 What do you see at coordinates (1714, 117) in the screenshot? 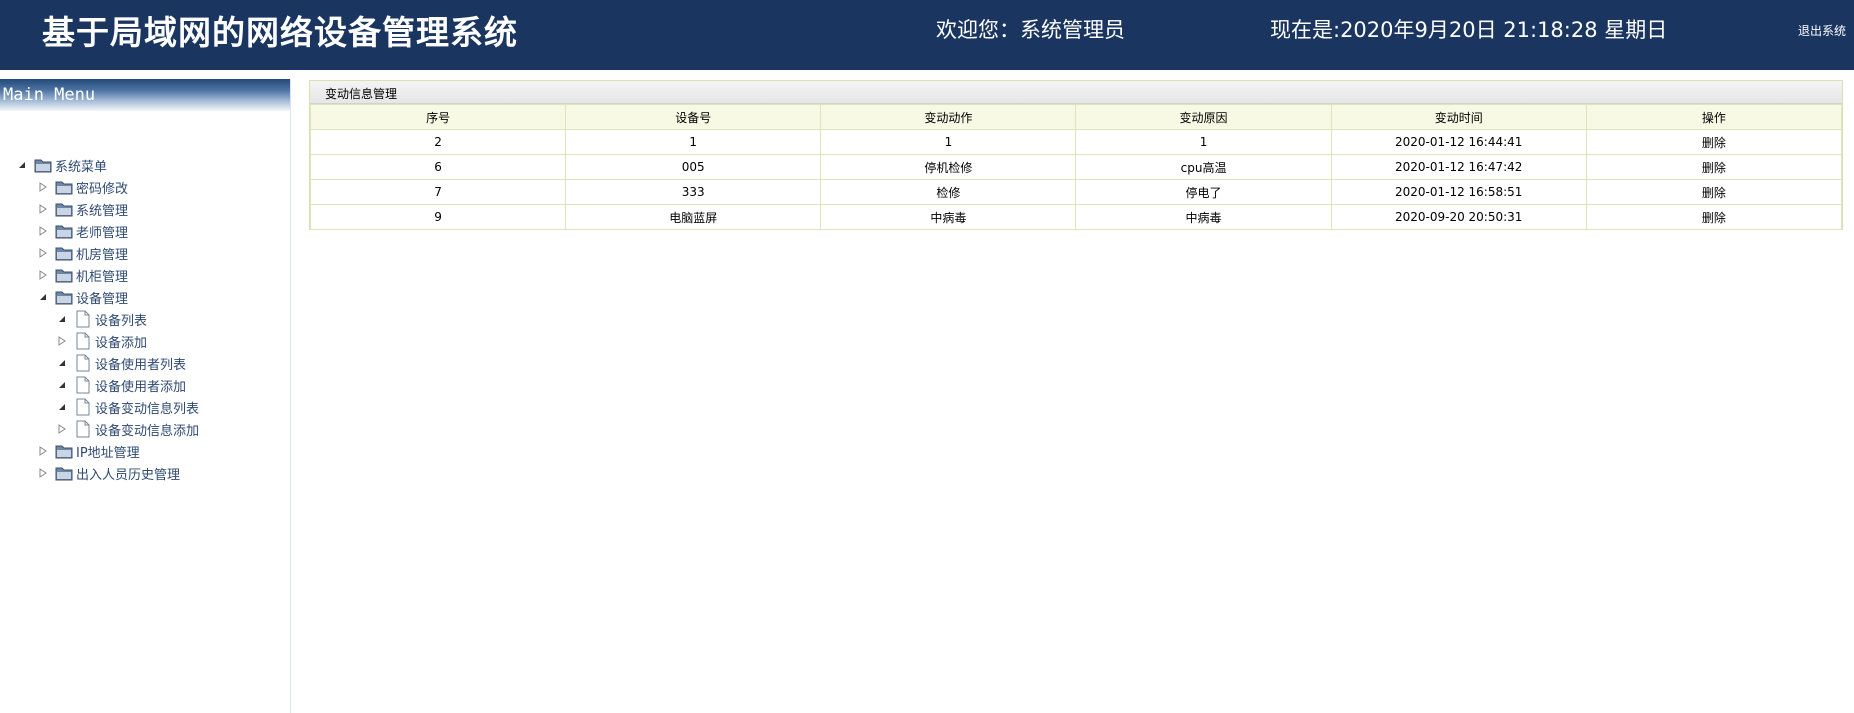
I see `column-header: 操作` at bounding box center [1714, 117].